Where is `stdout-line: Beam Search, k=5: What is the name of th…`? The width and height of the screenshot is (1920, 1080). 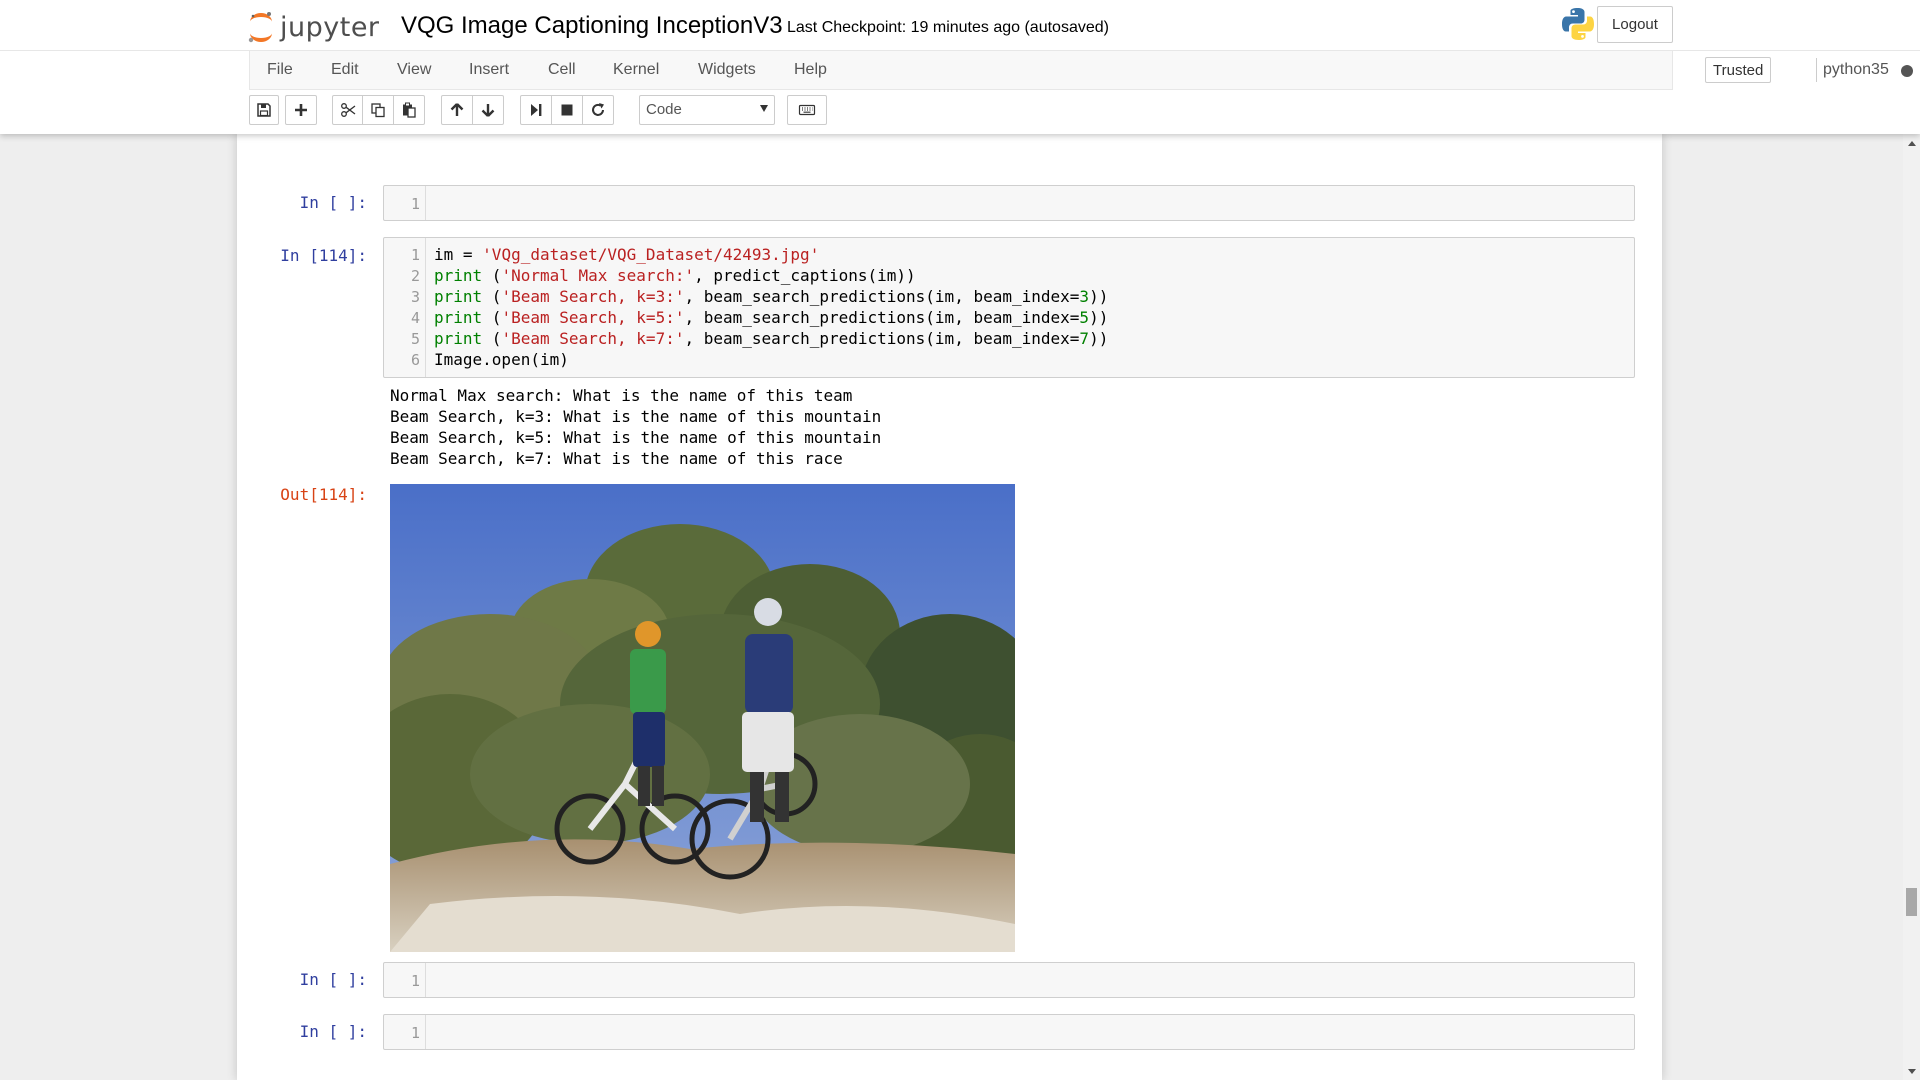
stdout-line: Beam Search, k=5: What is the name of th… is located at coordinates (636, 437).